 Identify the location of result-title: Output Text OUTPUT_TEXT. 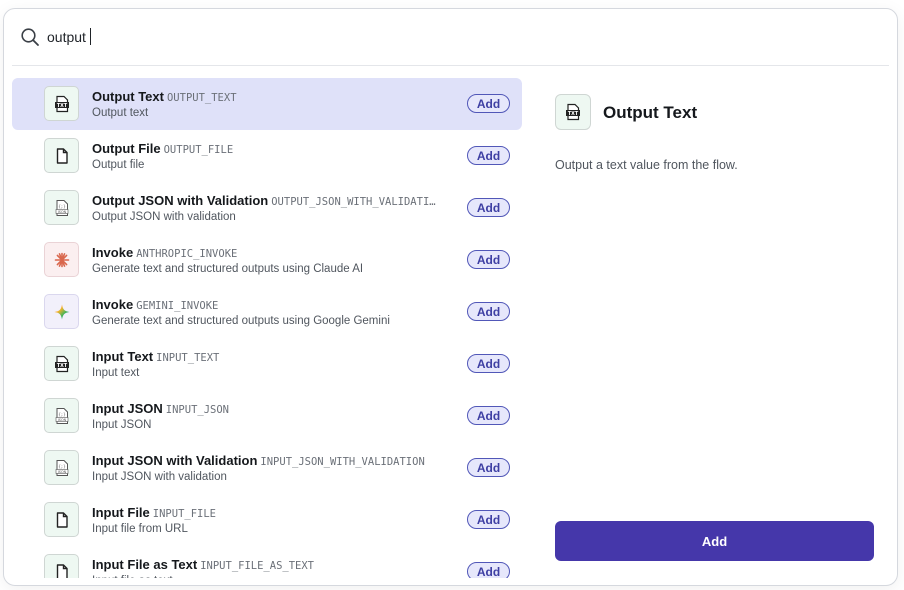
(274, 96).